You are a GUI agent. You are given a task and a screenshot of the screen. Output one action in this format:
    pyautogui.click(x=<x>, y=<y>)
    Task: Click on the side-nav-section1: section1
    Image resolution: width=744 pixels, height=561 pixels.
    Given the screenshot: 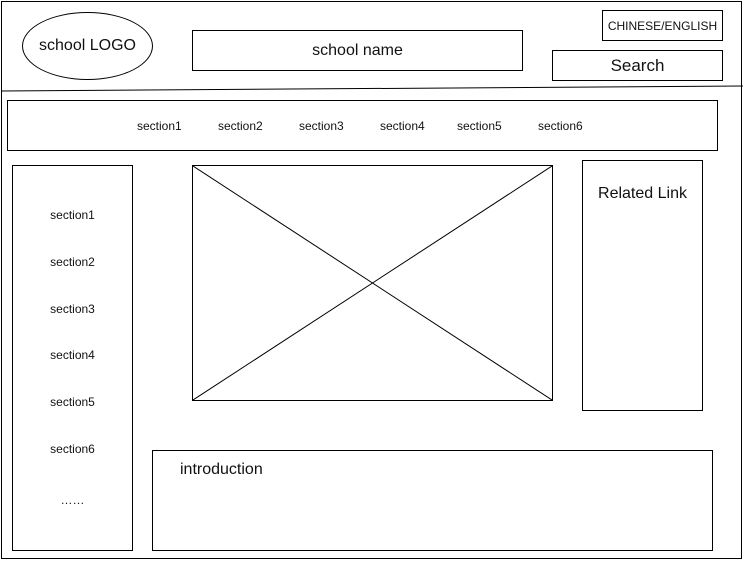 What is the action you would take?
    pyautogui.click(x=72, y=215)
    